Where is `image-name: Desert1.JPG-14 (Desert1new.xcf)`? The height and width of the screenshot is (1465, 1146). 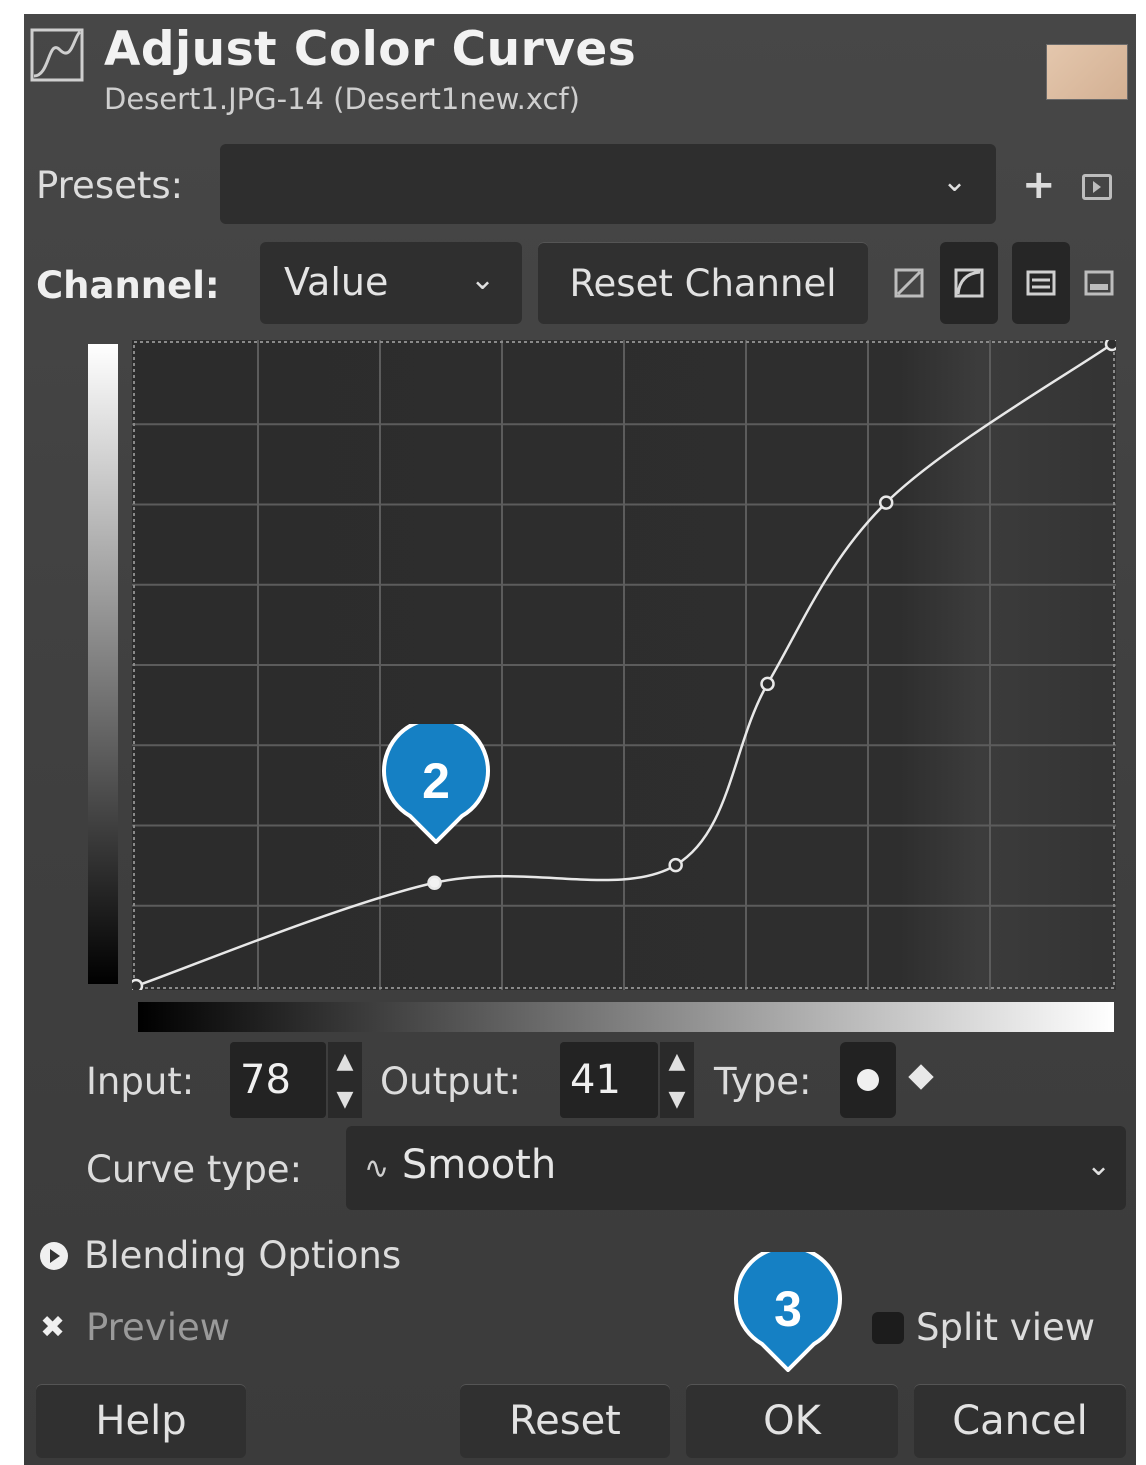 image-name: Desert1.JPG-14 (Desert1new.xcf) is located at coordinates (342, 99).